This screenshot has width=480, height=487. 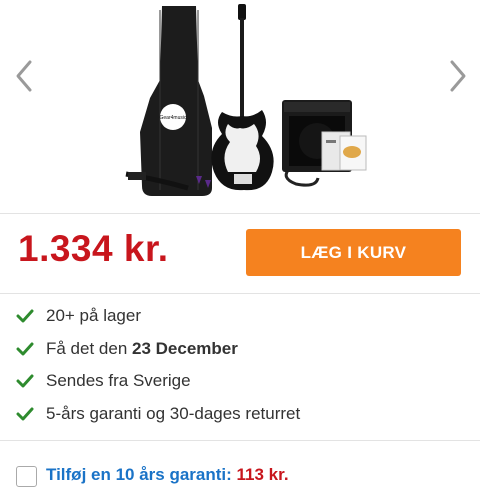 I want to click on feature-text: 5-års garanti og 30-dages returret, so click(x=173, y=413).